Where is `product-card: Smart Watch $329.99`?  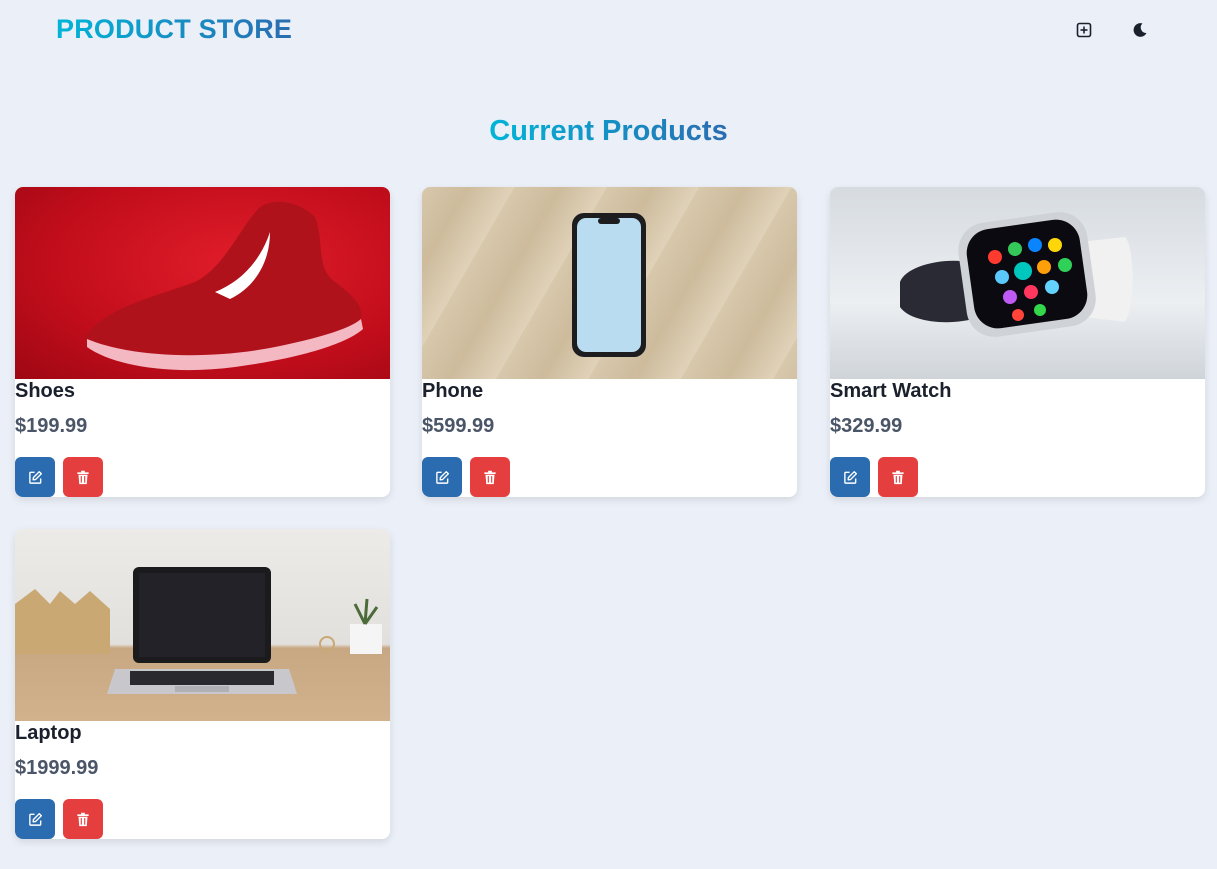
product-card: Smart Watch $329.99 is located at coordinates (1017, 342).